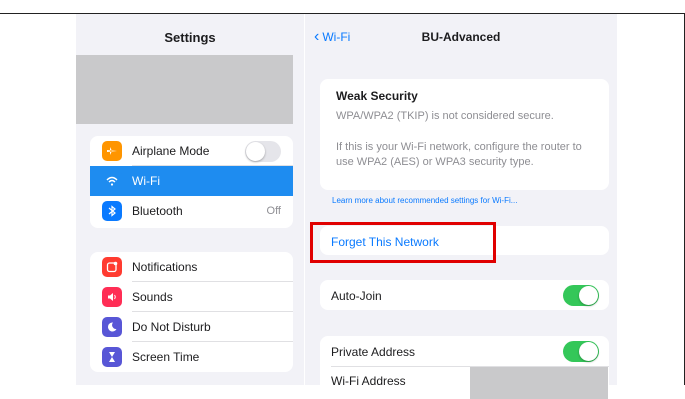 The height and width of the screenshot is (399, 685). I want to click on airplane-mode-toggle, so click(263, 151).